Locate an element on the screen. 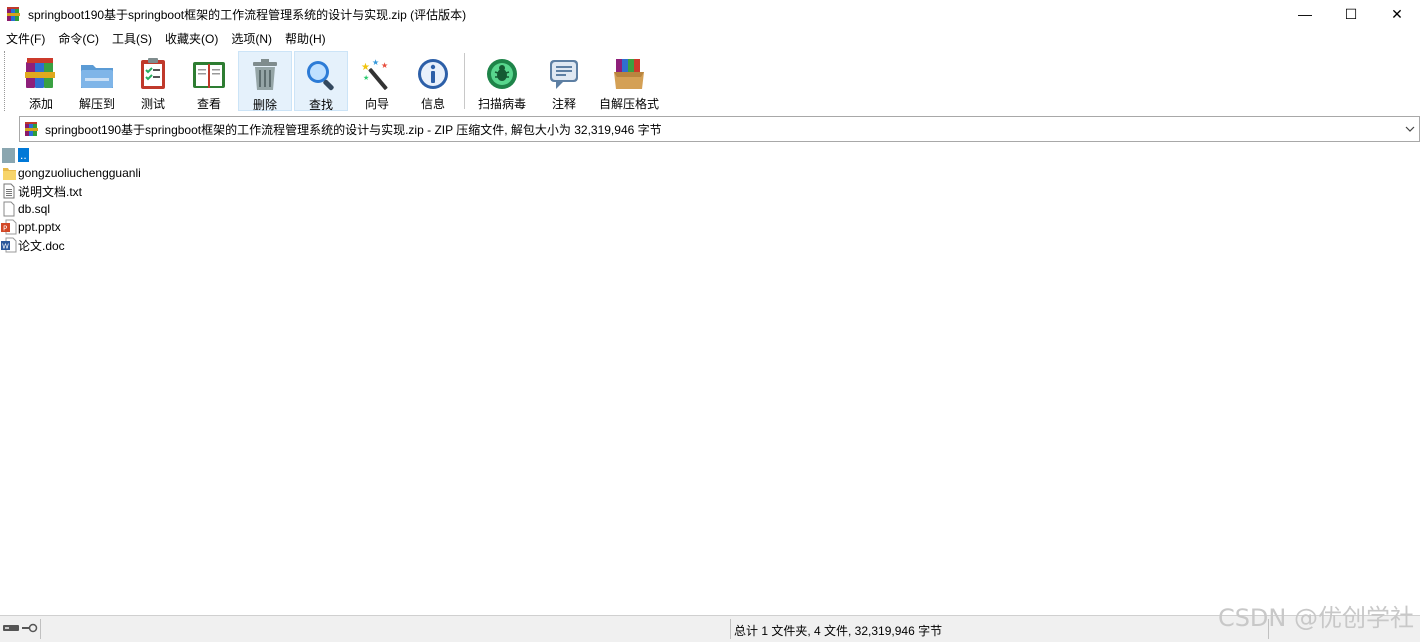 Image resolution: width=1420 pixels, height=642 pixels. list-item: P ppt.pptx is located at coordinates (30, 227).